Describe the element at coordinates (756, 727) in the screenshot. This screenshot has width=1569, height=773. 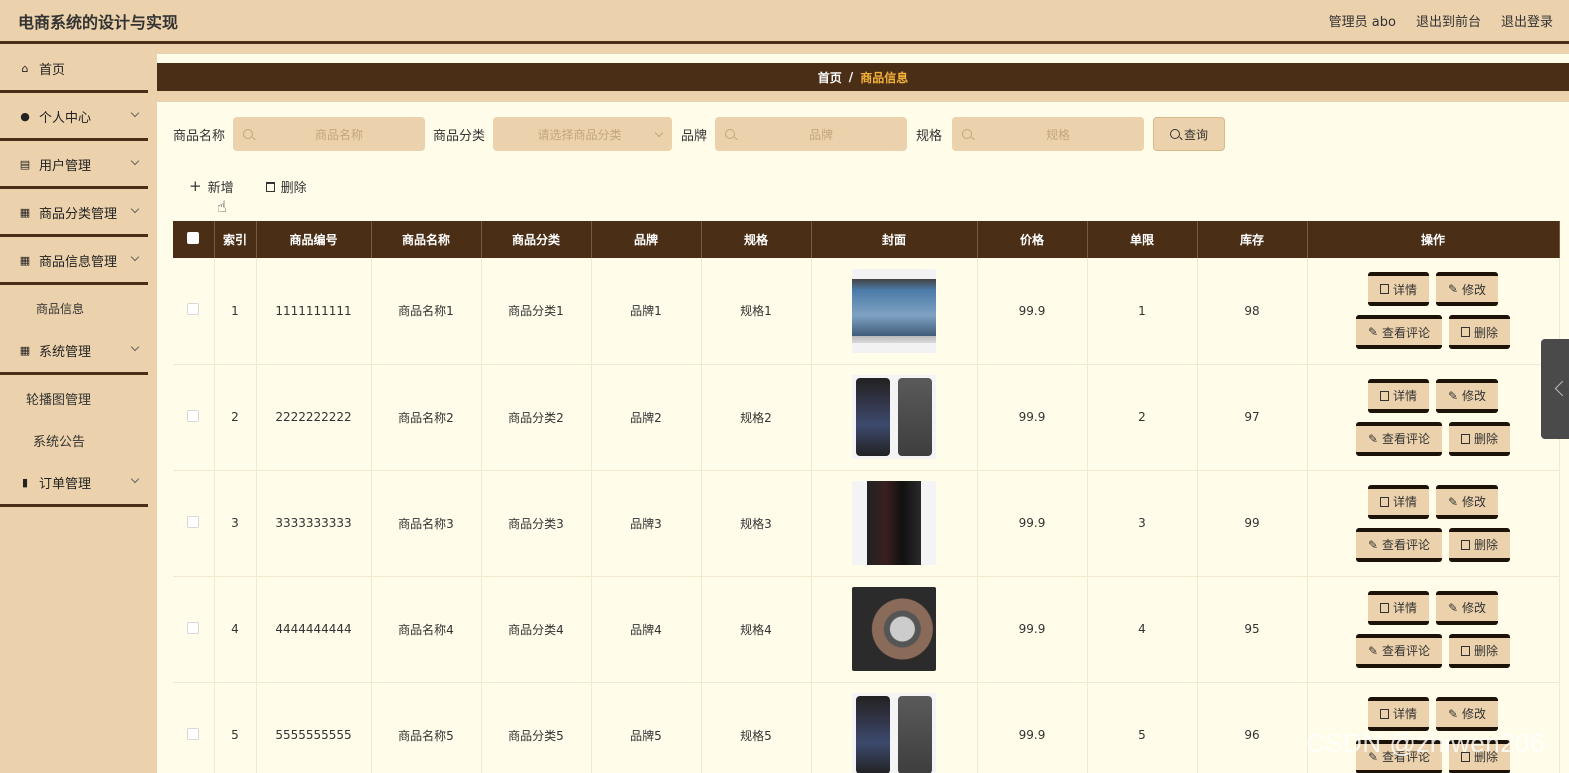
I see `cell-spec: 规格5` at that location.